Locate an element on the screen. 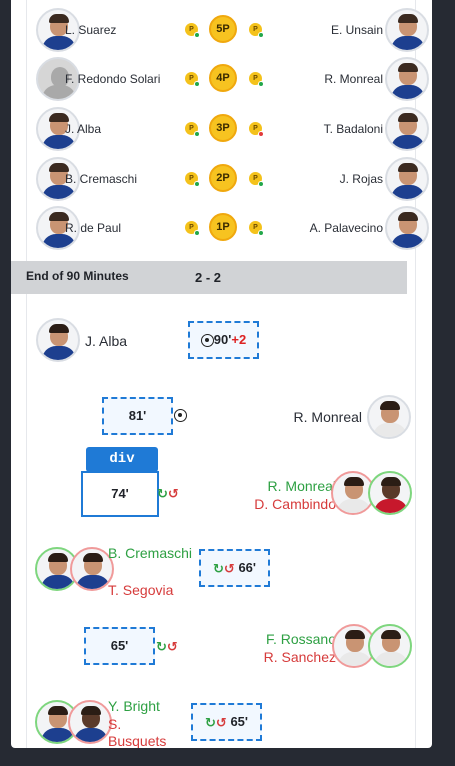 This screenshot has height=766, width=455. player-name: A. Palavecino is located at coordinates (346, 228).